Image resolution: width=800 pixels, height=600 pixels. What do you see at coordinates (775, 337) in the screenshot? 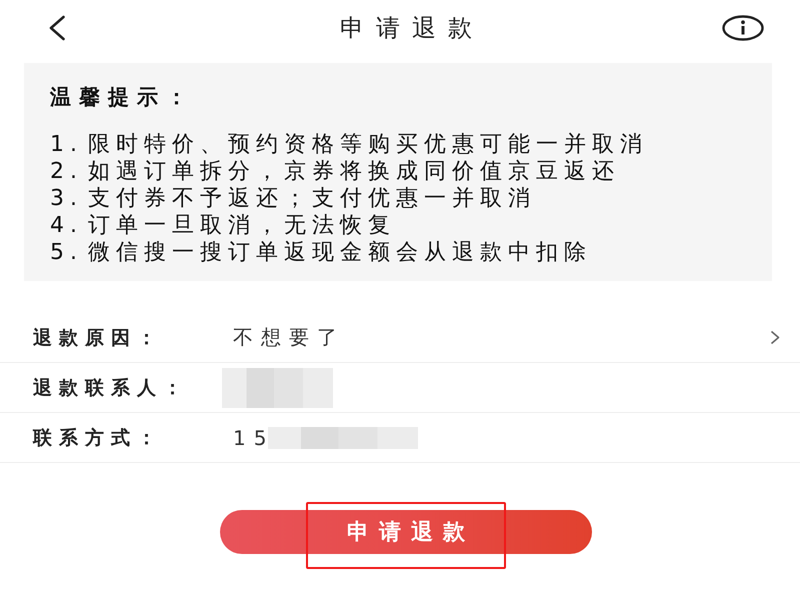
I see `chevron-right-icon` at bounding box center [775, 337].